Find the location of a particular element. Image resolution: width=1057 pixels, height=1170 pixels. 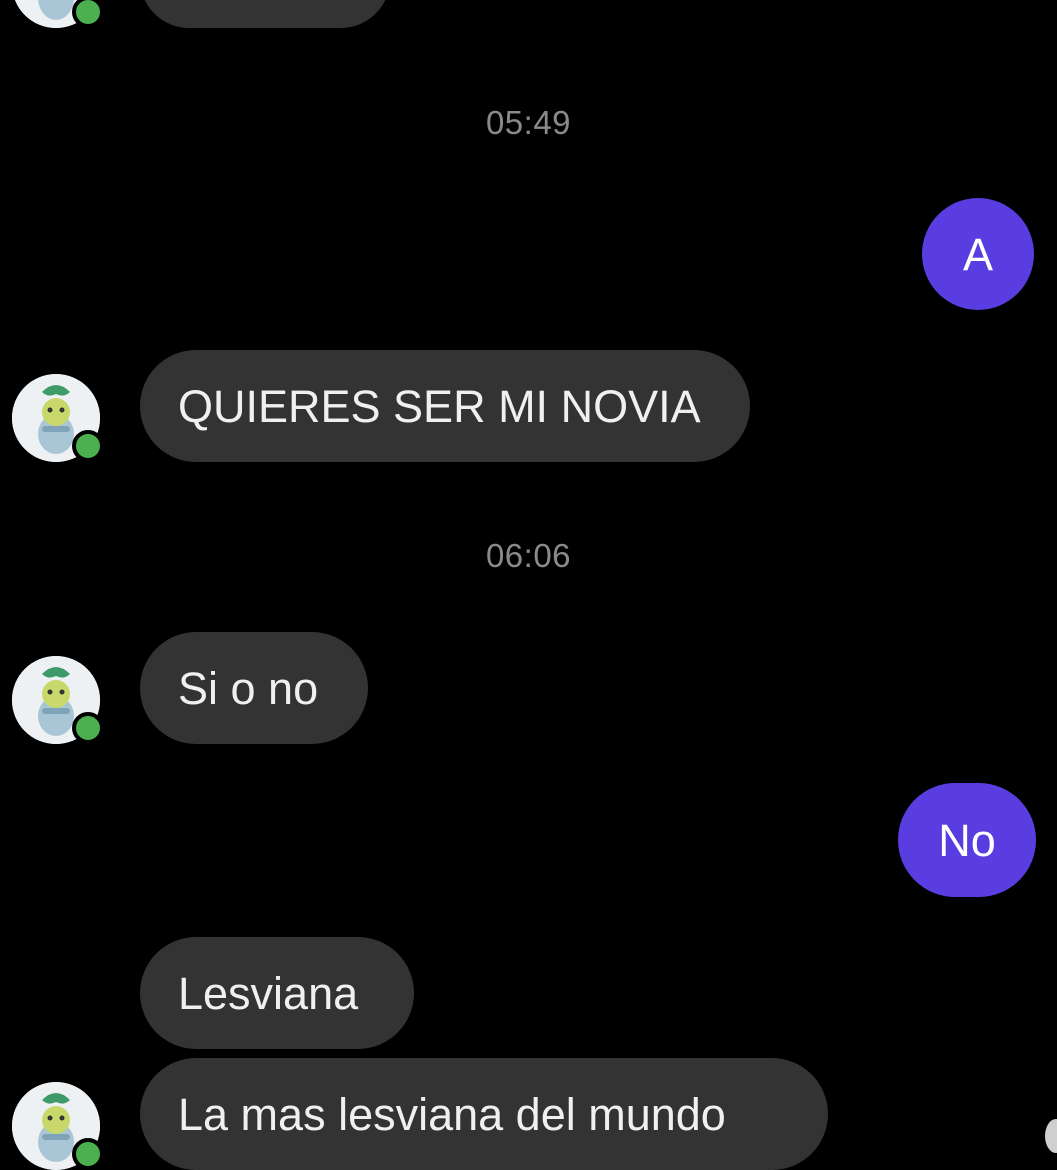

message-bubble-incoming: QUIERES SER MI NOVIA is located at coordinates (445, 406).